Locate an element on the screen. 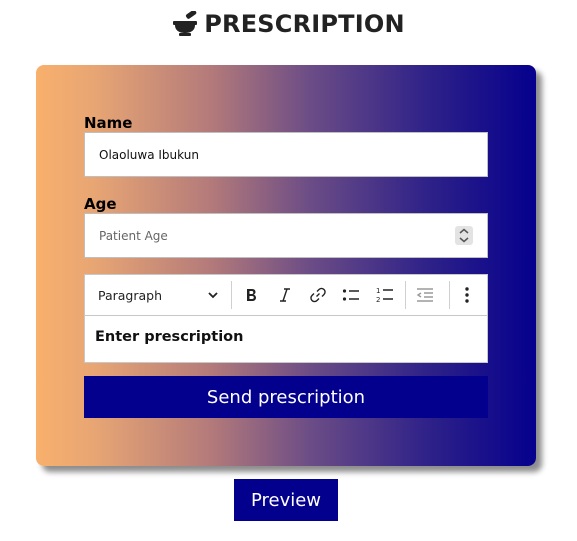 Image resolution: width=577 pixels, height=541 pixels. send-prescription-button: Send prescription is located at coordinates (286, 397).